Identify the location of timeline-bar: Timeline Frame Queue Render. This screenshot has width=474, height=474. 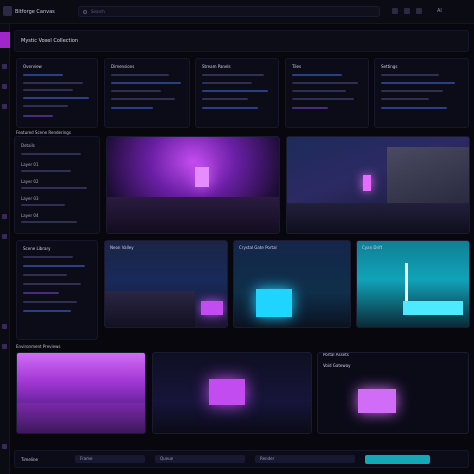
(241, 459).